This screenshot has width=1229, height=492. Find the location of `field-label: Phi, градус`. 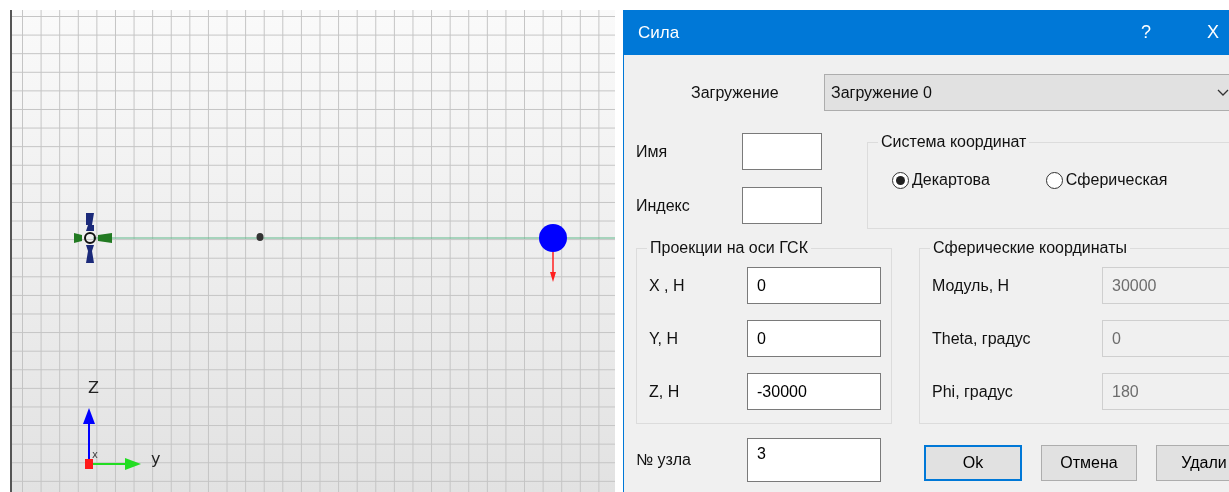

field-label: Phi, градус is located at coordinates (973, 391).